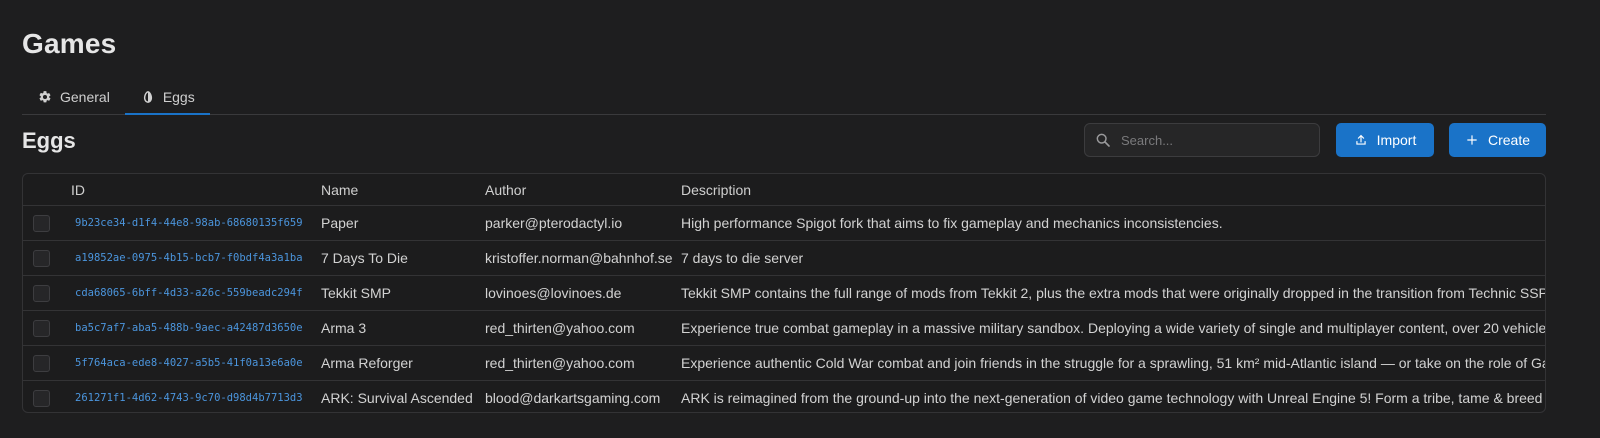 This screenshot has height=438, width=1600. Describe the element at coordinates (1361, 140) in the screenshot. I see `upload-icon` at that location.